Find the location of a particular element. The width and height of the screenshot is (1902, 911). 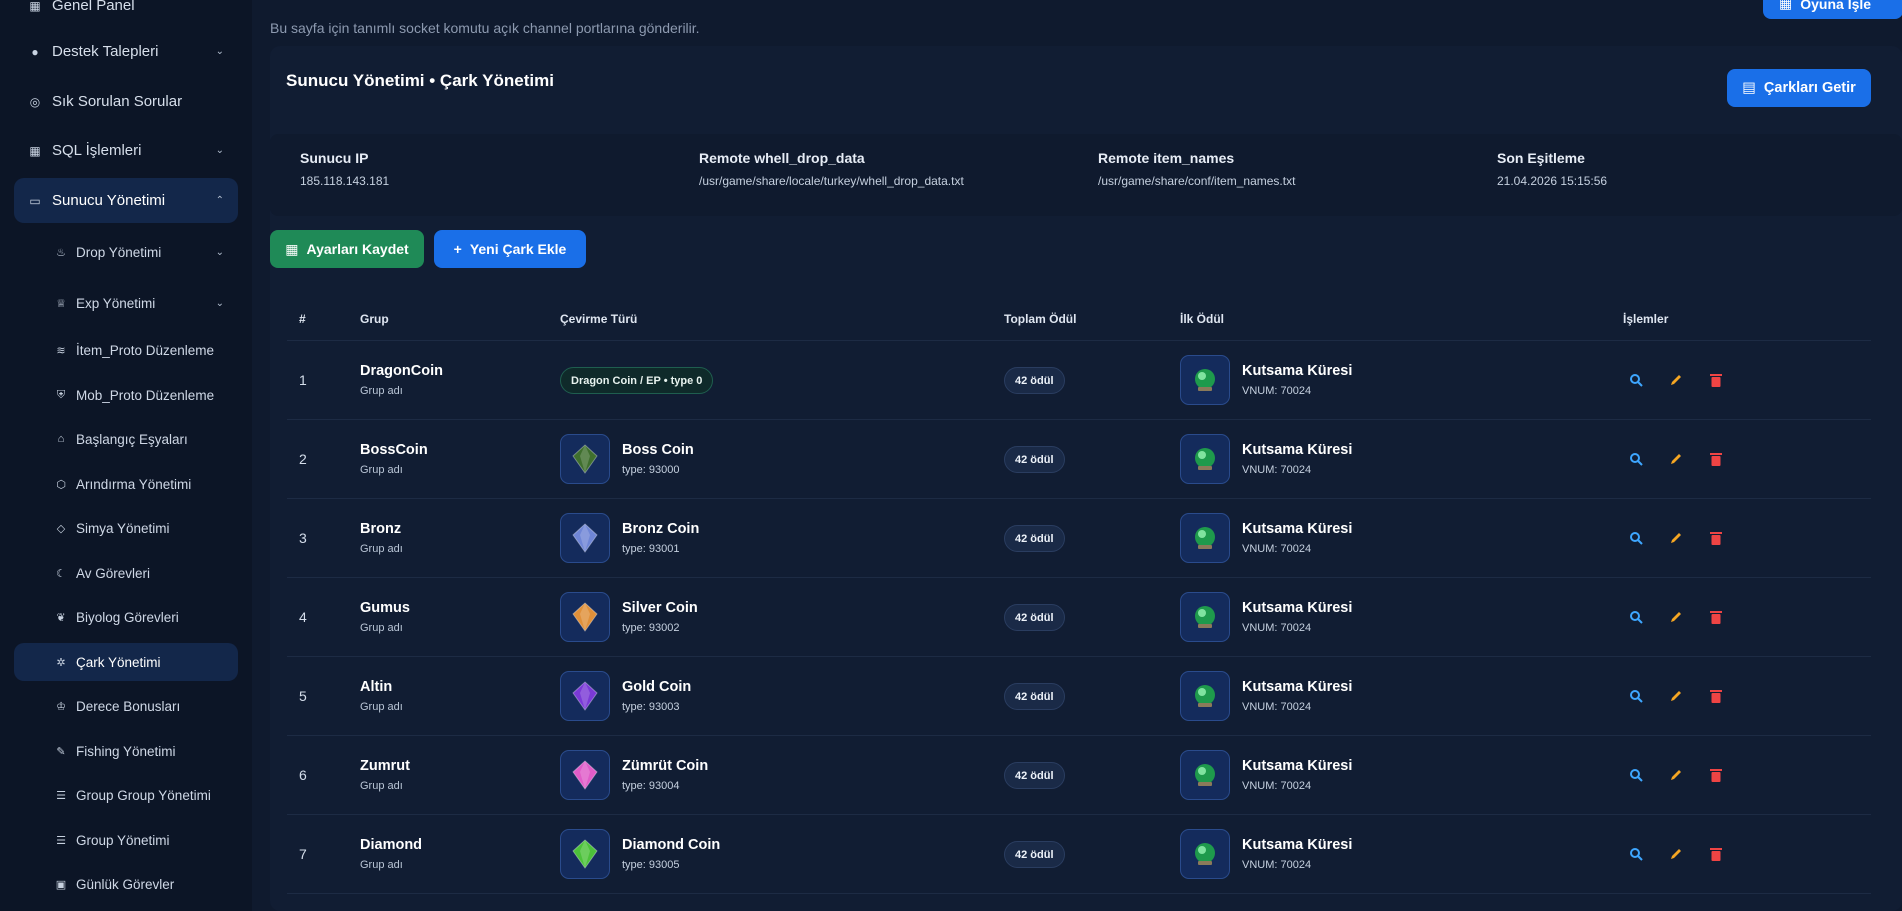

sidebar-item-sql-islemleri: ▦ SQL İşlemleri ⌄ is located at coordinates (126, 150).